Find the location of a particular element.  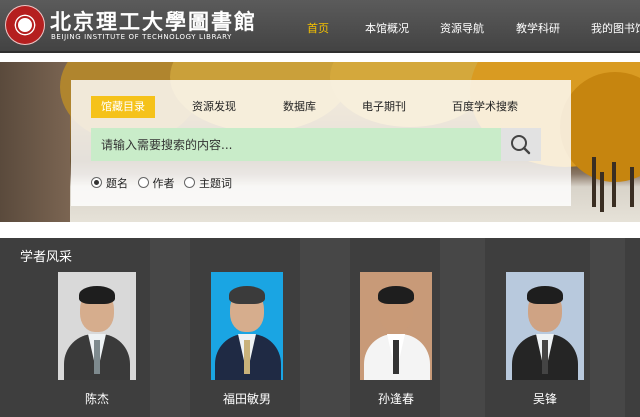

scholar-card: 陈杰 is located at coordinates (97, 339).